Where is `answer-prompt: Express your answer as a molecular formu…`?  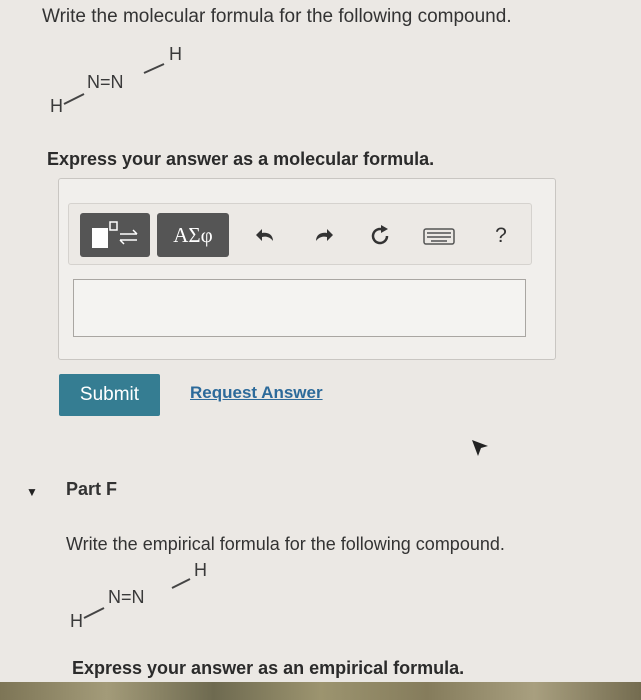
answer-prompt: Express your answer as a molecular formu… is located at coordinates (241, 159).